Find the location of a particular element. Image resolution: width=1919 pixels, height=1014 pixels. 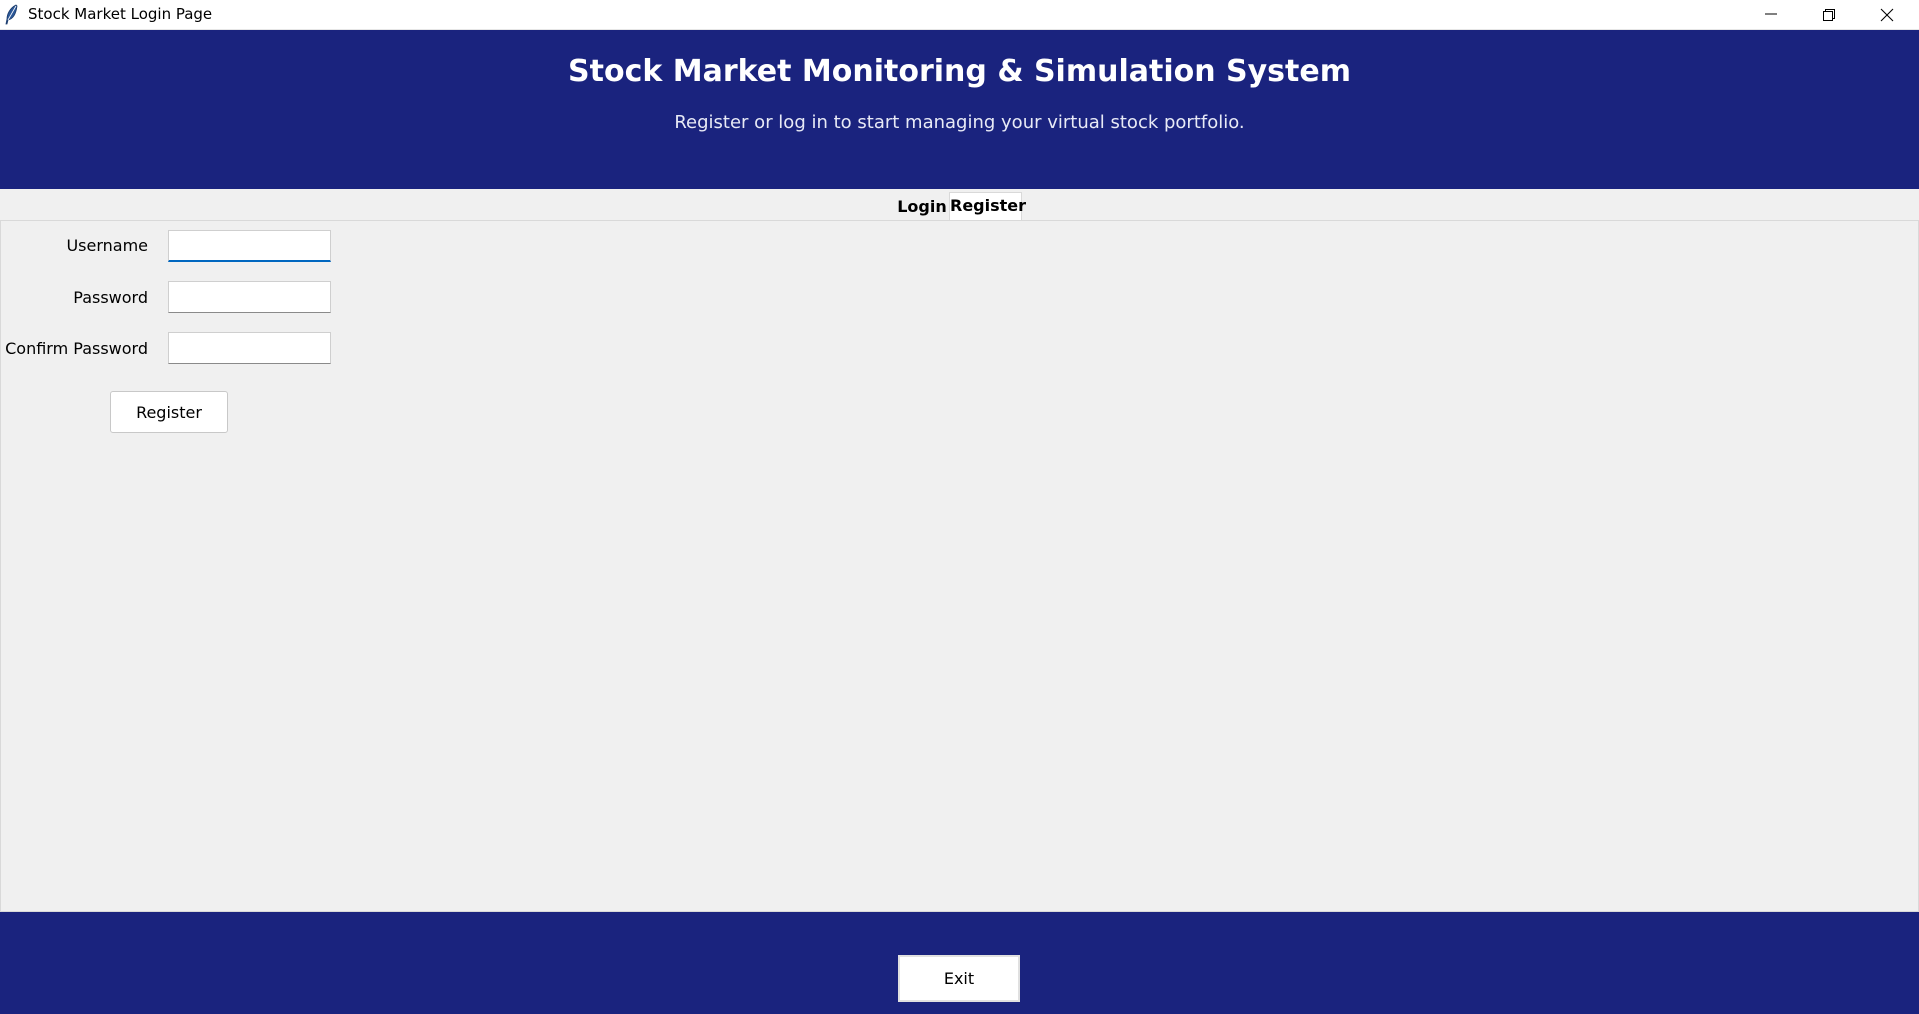

restore-button is located at coordinates (1829, 14).